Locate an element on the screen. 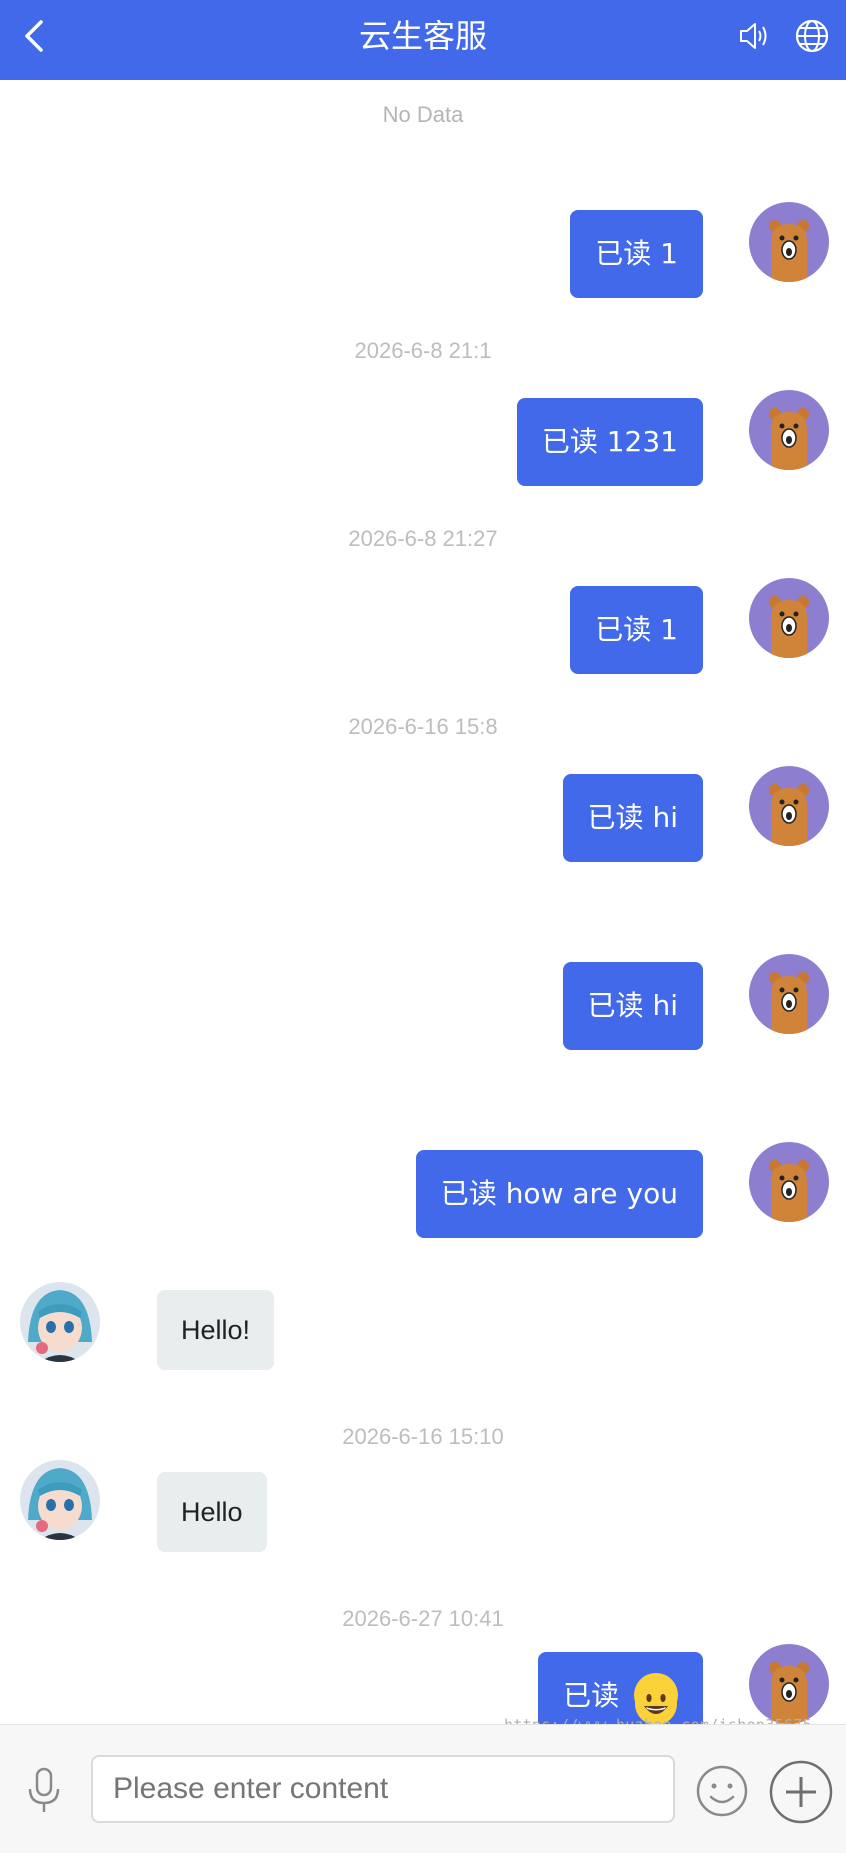 This screenshot has width=846, height=1853. message-text: 1231 is located at coordinates (642, 441).